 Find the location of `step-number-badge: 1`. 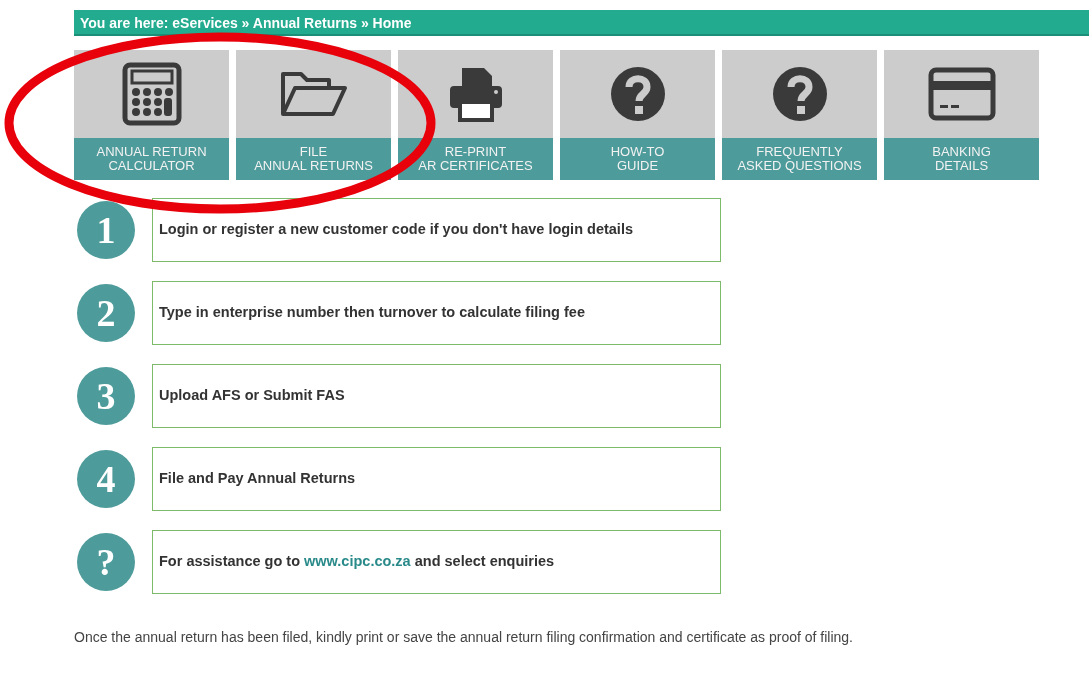

step-number-badge: 1 is located at coordinates (106, 230).